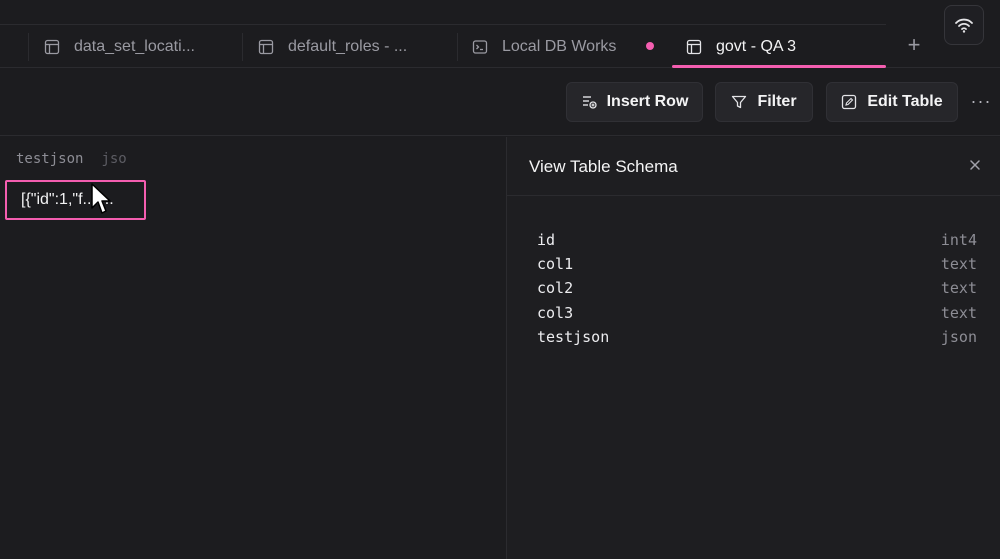  Describe the element at coordinates (500, 102) in the screenshot. I see `table-toolbar: Insert Row Filter Edit Table` at that location.